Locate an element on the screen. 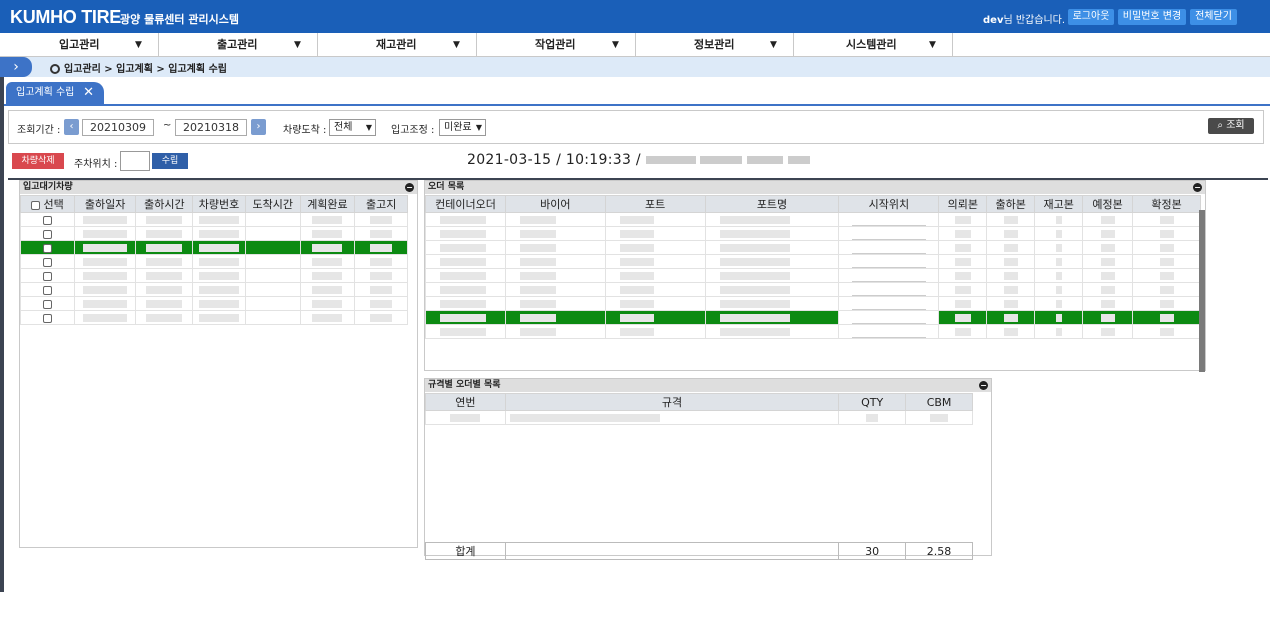 The width and height of the screenshot is (1270, 618). spec-table: 연번 규격 QTY CBM is located at coordinates (699, 409).